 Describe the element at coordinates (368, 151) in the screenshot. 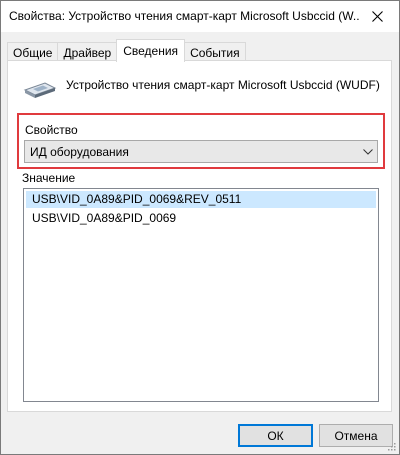

I see `chevron-down-icon` at that location.